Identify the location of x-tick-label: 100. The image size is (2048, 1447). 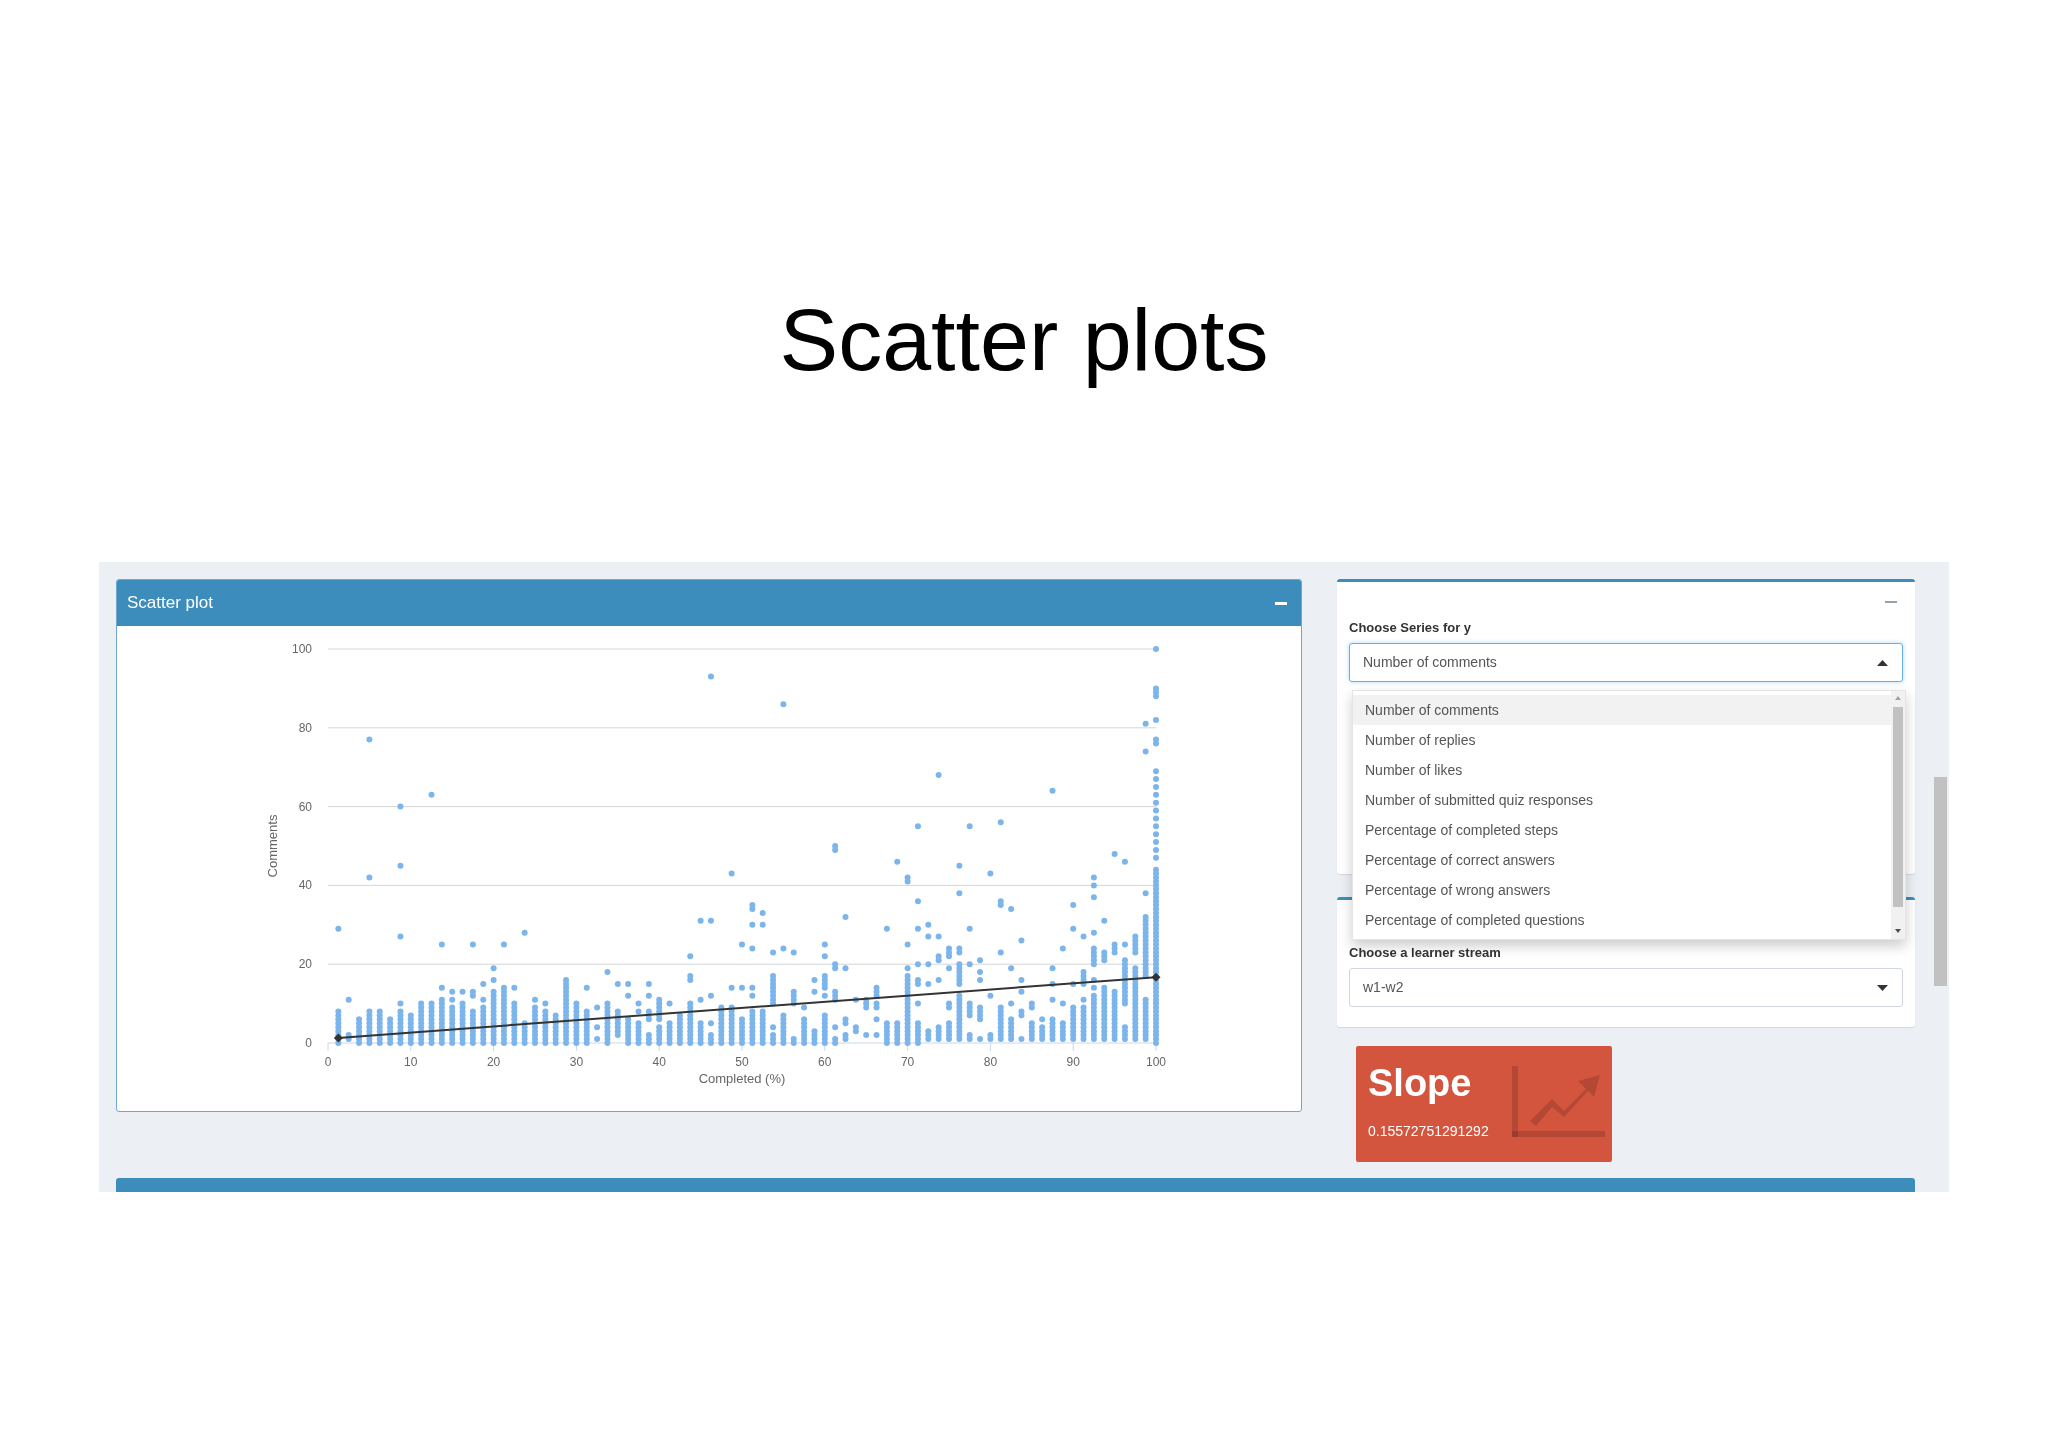
(1156, 1062).